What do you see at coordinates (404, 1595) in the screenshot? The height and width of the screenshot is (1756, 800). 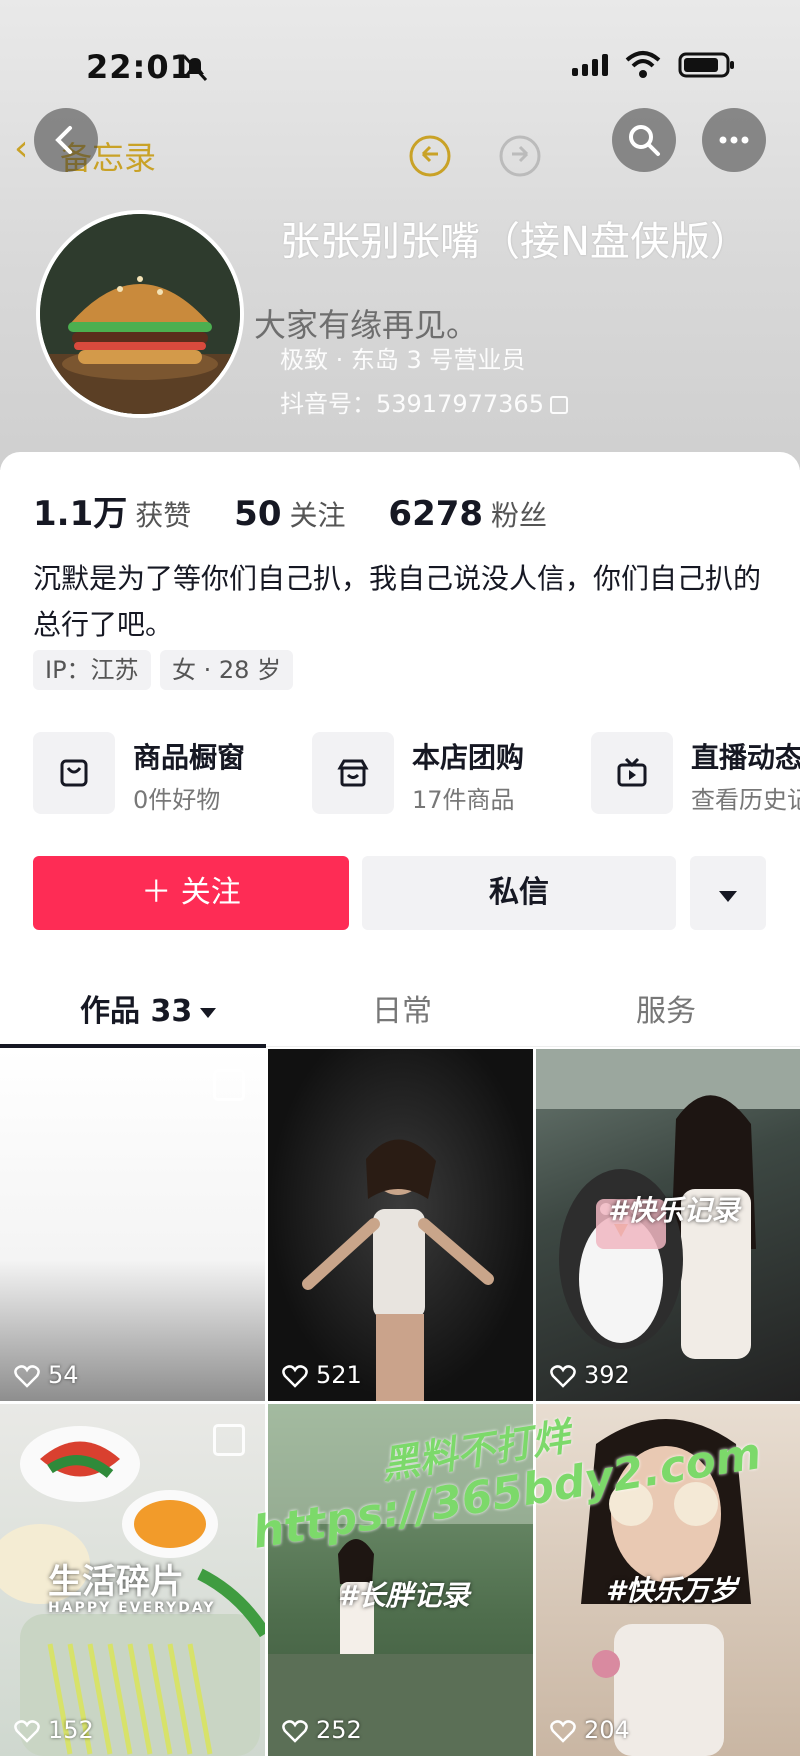 I see `video-tagline: #长胖记录` at bounding box center [404, 1595].